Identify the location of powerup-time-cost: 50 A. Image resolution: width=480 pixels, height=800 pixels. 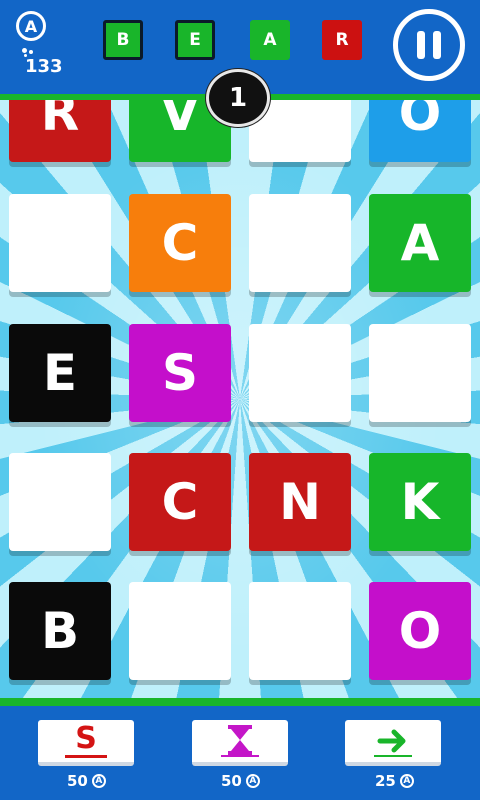
(240, 781).